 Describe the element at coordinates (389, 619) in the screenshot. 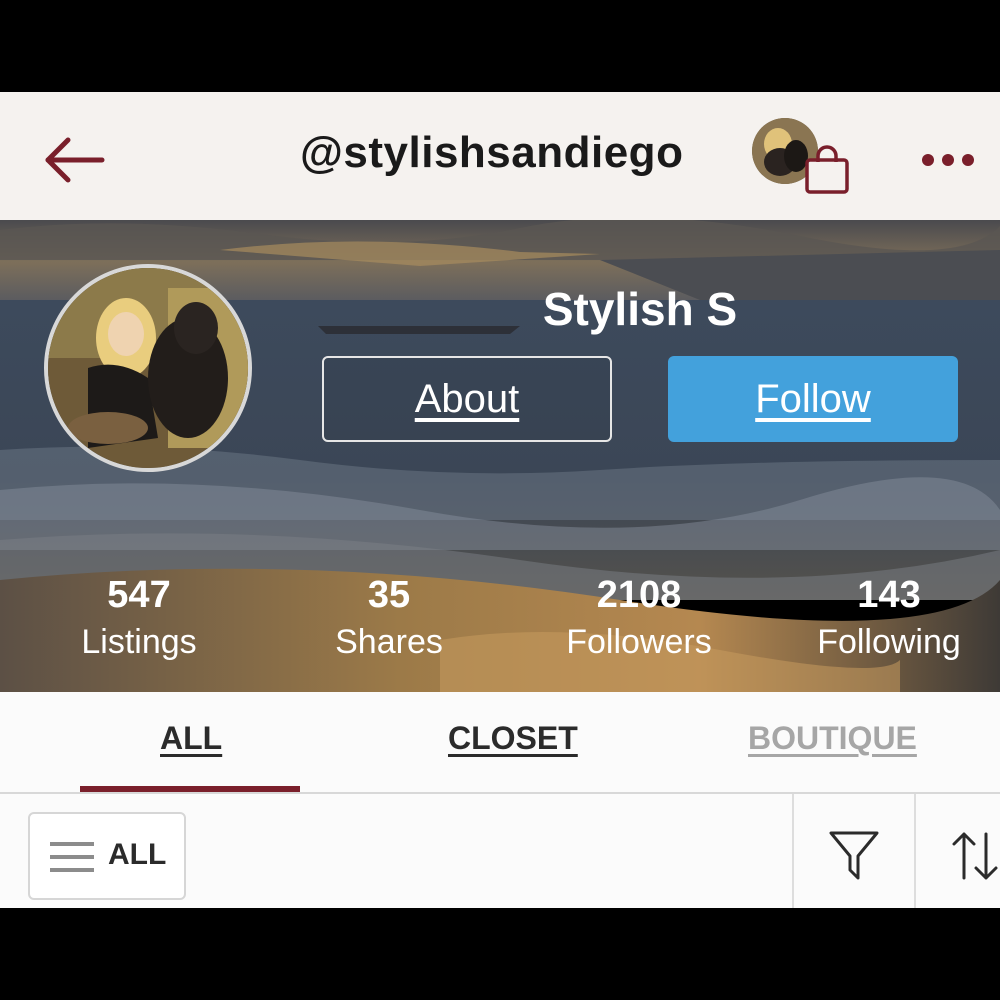

I see `stat-shares: 35 Shares` at that location.